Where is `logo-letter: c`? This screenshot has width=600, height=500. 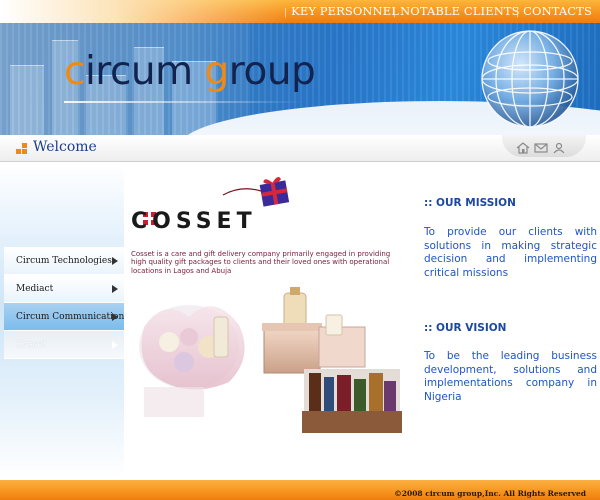
logo-letter: c is located at coordinates (74, 71).